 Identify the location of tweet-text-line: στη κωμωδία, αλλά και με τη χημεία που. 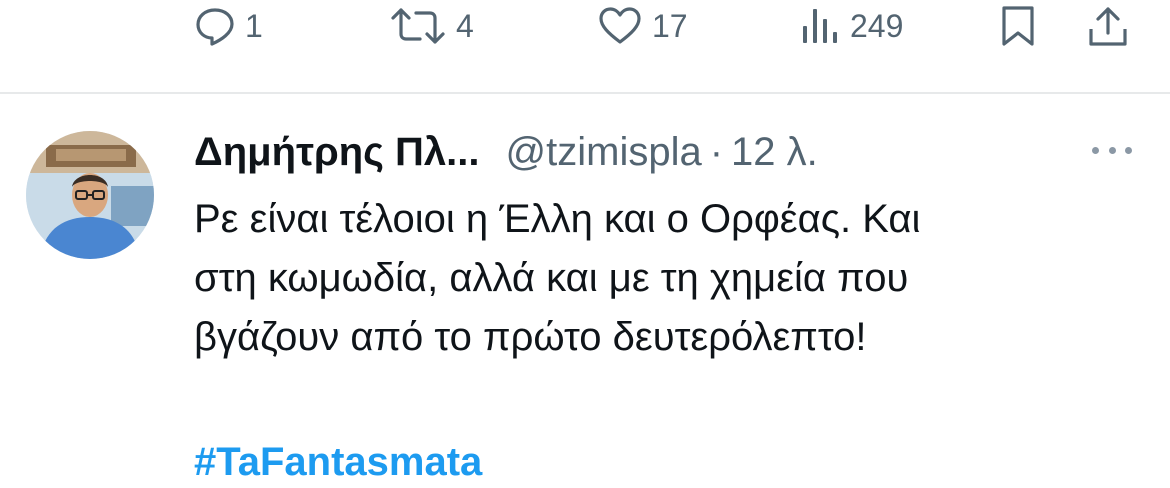
(551, 278).